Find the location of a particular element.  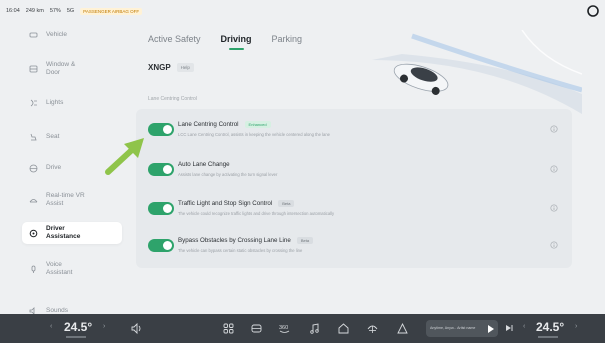

sidebar-item-label: Window & Door is located at coordinates (61, 68).